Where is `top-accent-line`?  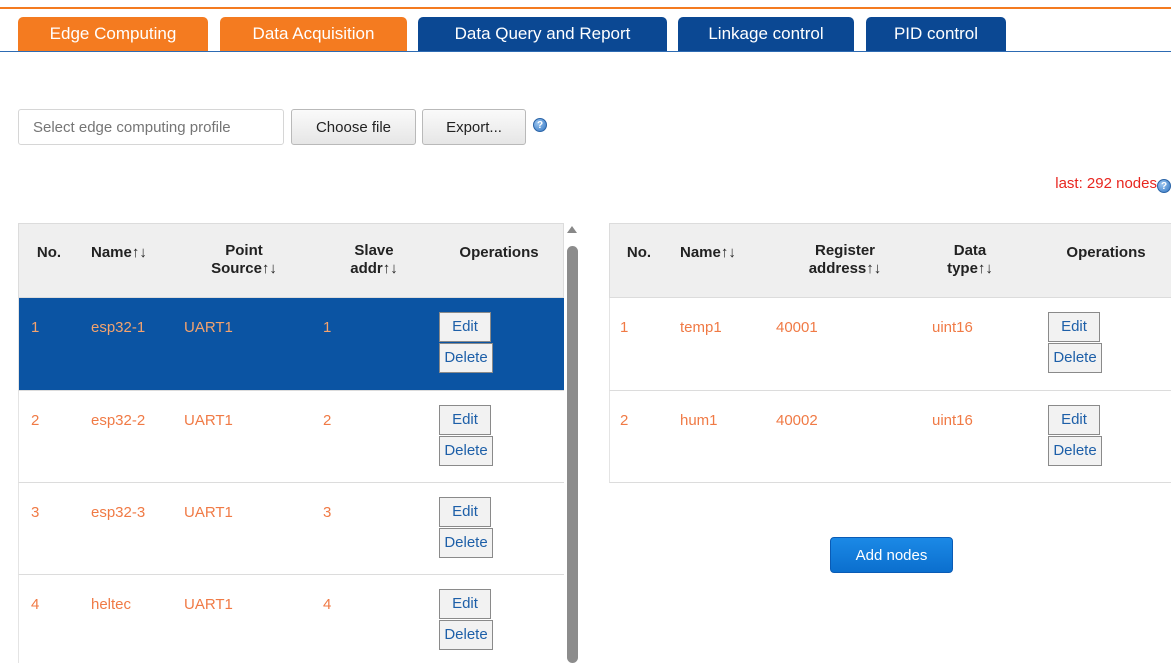 top-accent-line is located at coordinates (585, 8).